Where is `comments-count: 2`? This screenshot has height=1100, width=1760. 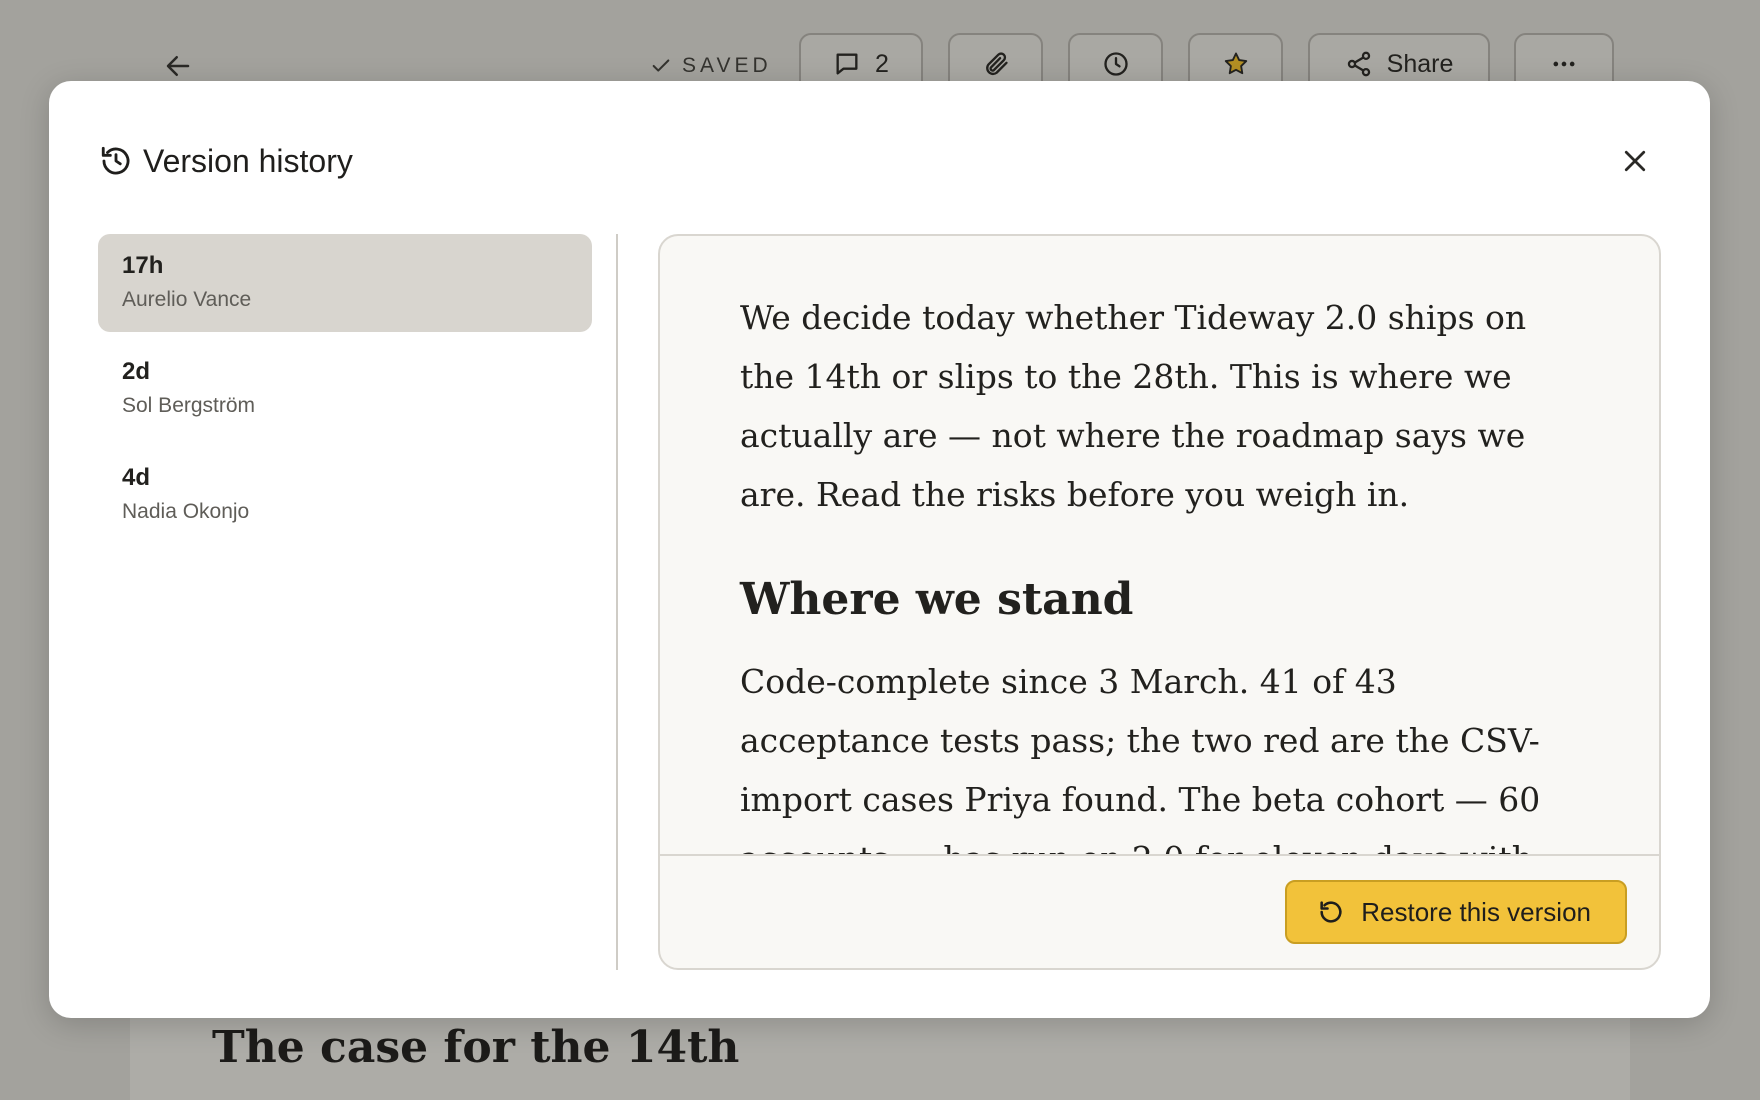 comments-count: 2 is located at coordinates (882, 63).